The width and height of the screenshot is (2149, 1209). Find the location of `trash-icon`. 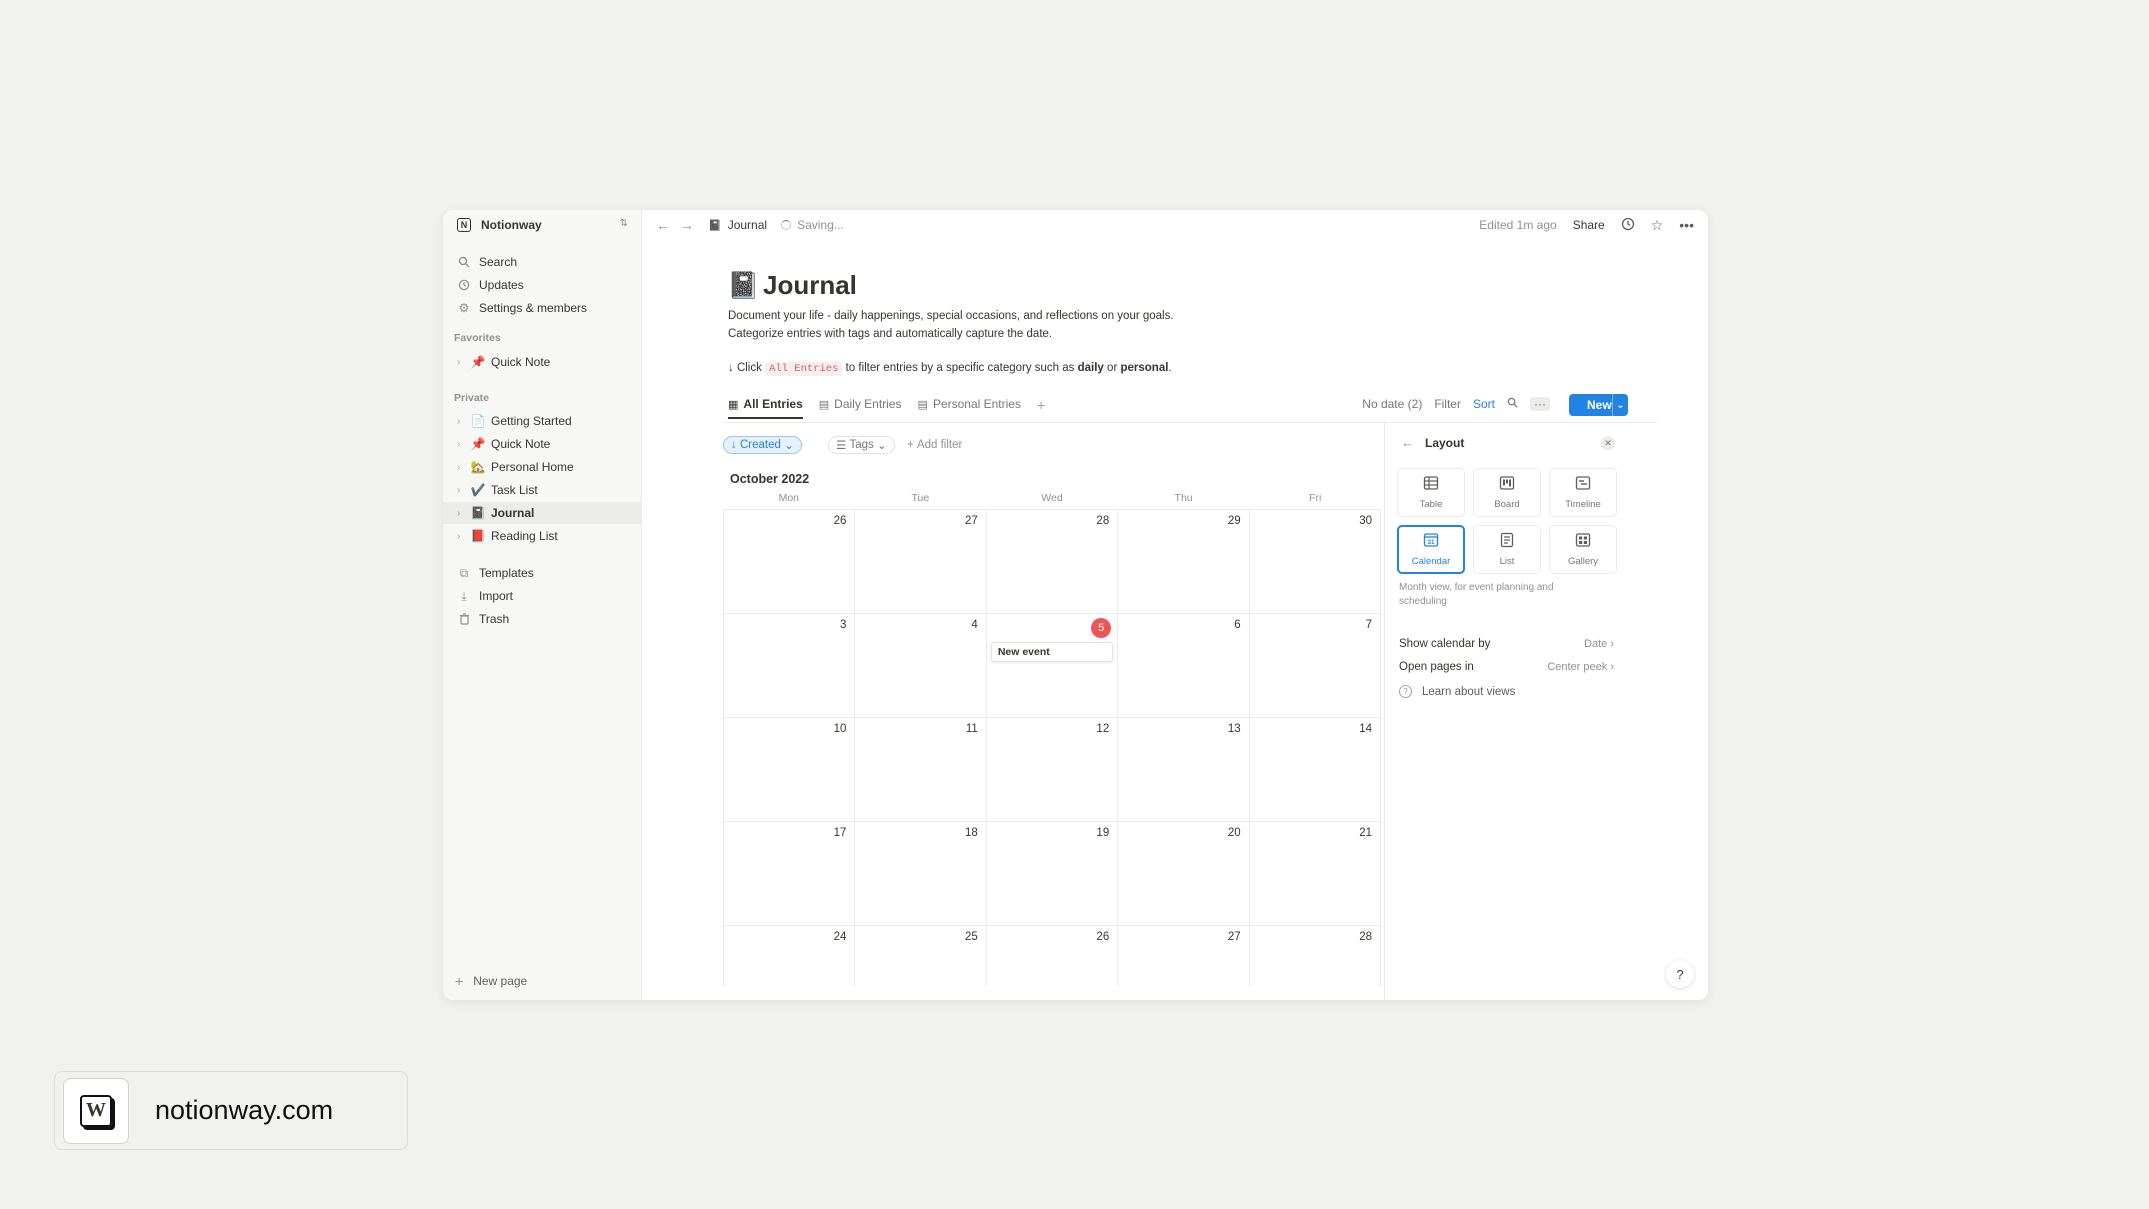

trash-icon is located at coordinates (464, 619).